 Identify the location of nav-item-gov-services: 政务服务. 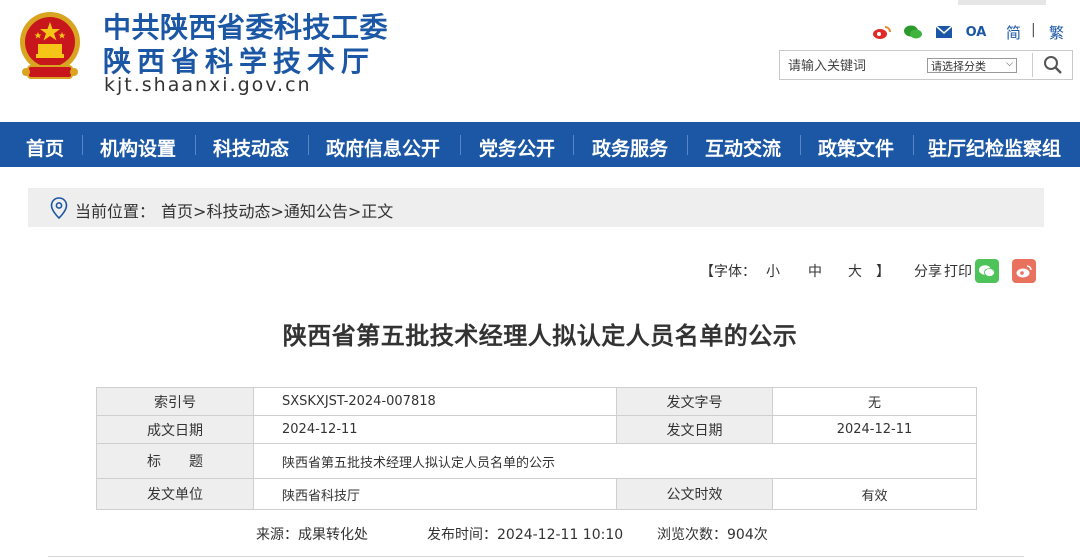
(630, 147).